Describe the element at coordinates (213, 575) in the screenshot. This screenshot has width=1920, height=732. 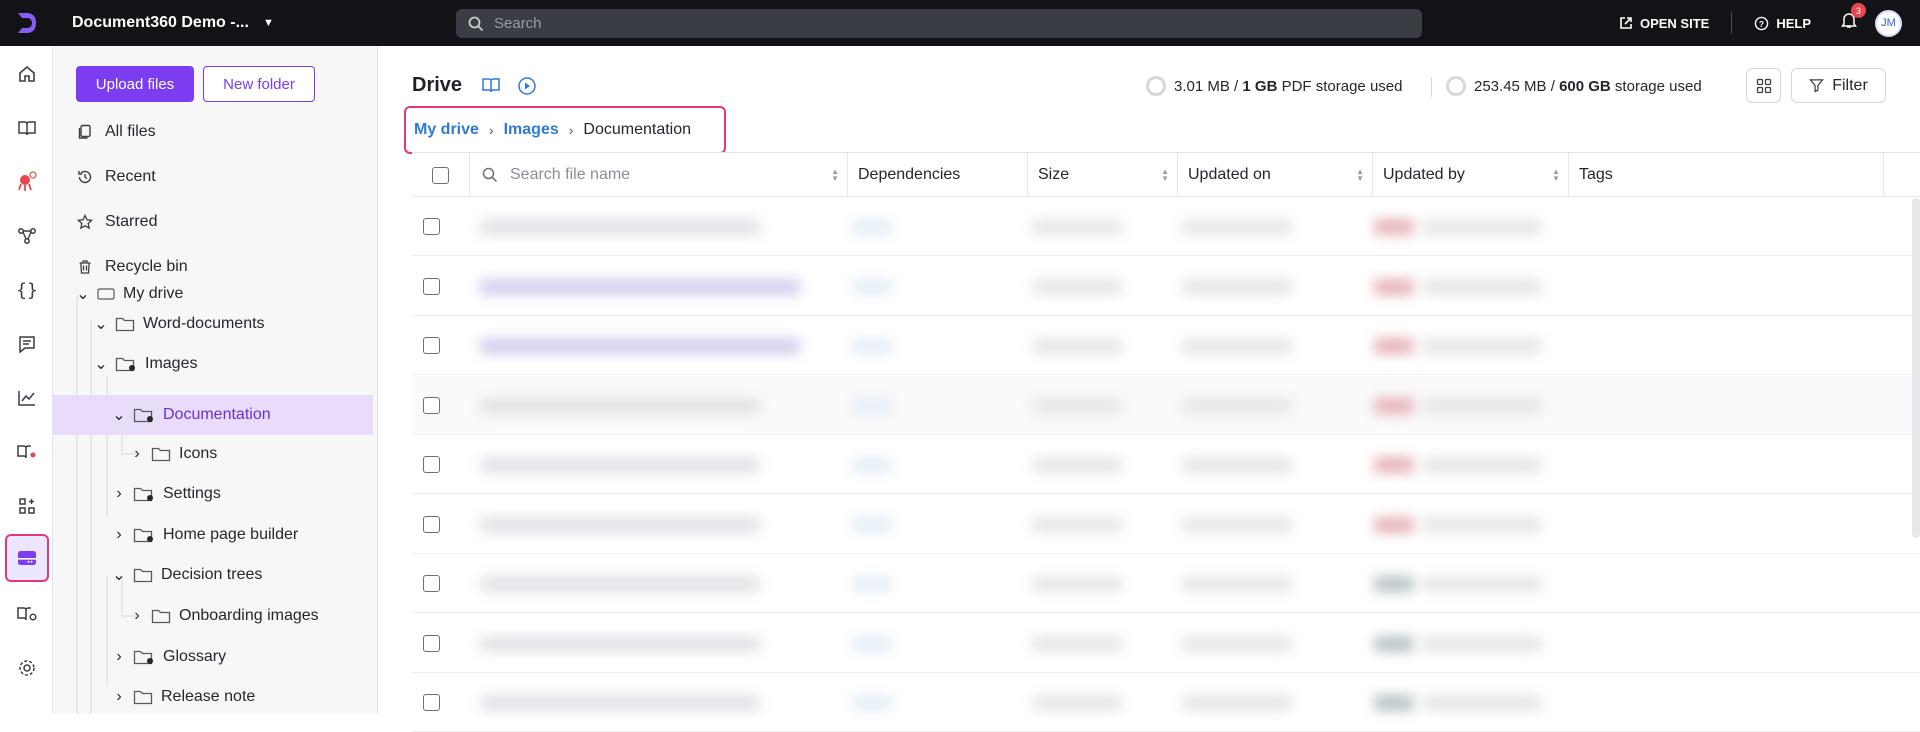
I see `tree-item-decision-trees: ⌄ Decision trees` at that location.